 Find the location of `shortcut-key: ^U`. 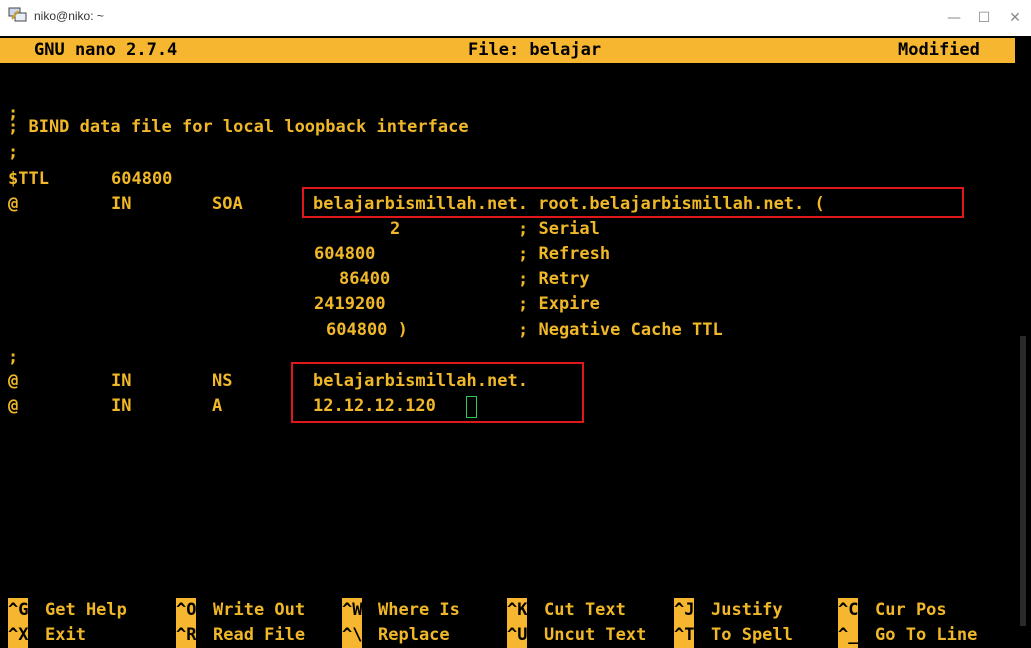

shortcut-key: ^U is located at coordinates (517, 635).